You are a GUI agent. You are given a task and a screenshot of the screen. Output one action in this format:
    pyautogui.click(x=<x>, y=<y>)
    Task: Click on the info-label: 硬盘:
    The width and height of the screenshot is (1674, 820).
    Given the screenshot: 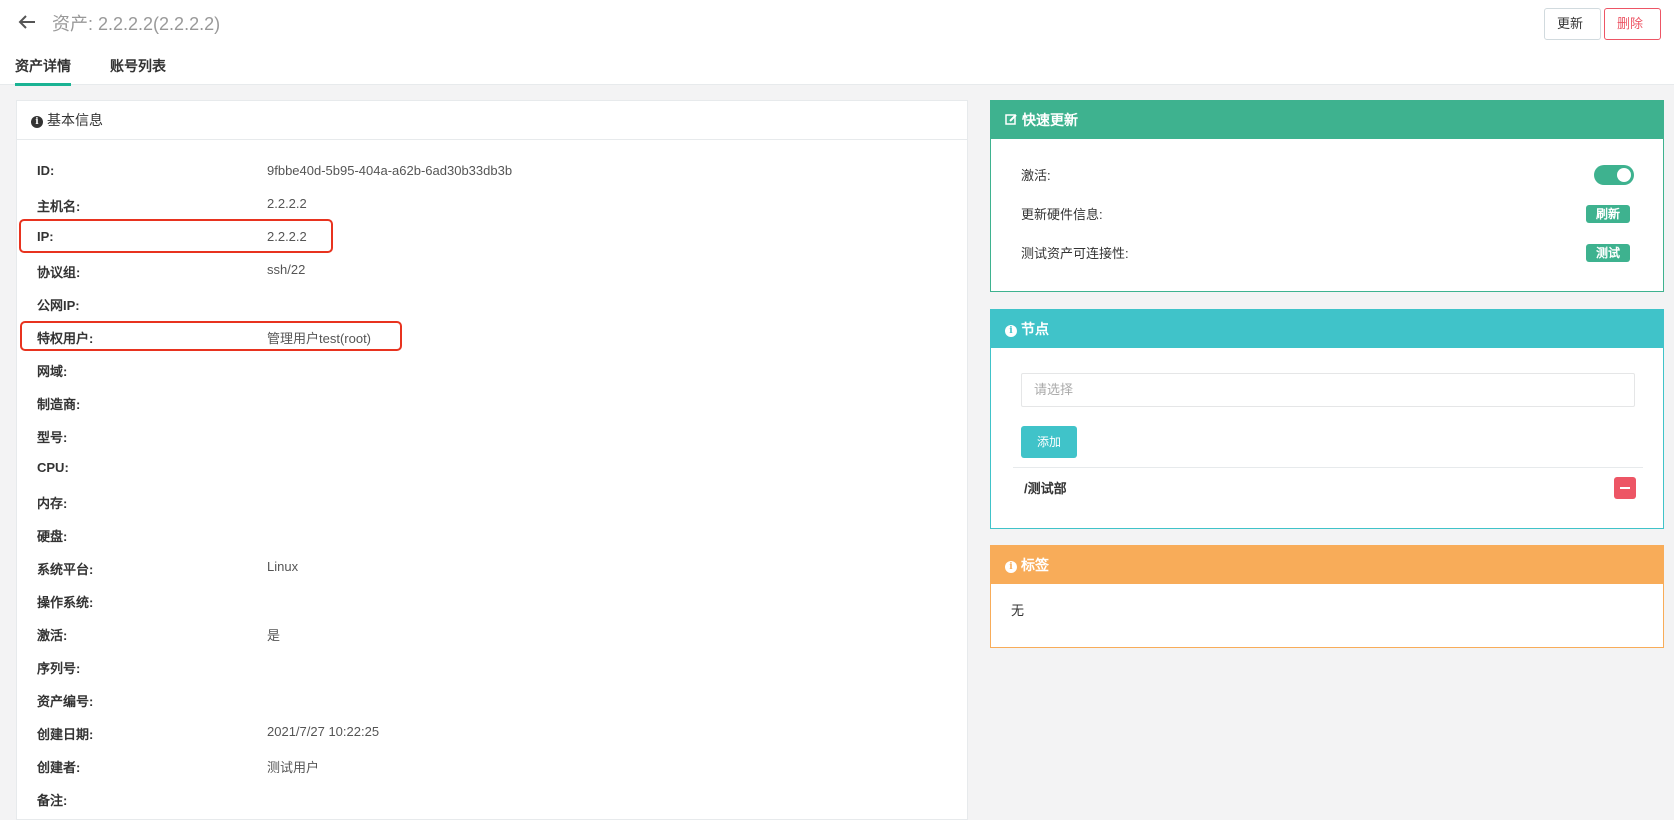 What is the action you would take?
    pyautogui.click(x=52, y=536)
    